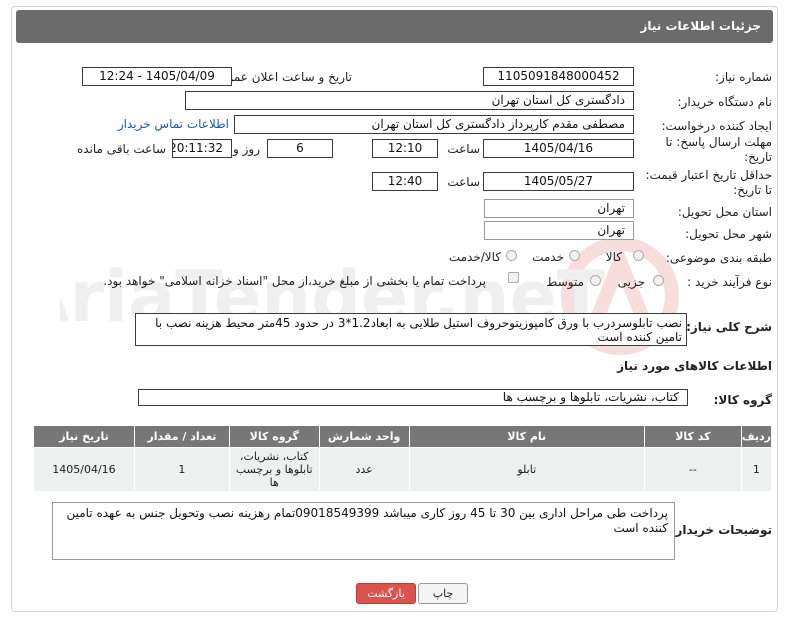 The image size is (788, 619). Describe the element at coordinates (526, 469) in the screenshot. I see `cell-name: تابلو` at that location.